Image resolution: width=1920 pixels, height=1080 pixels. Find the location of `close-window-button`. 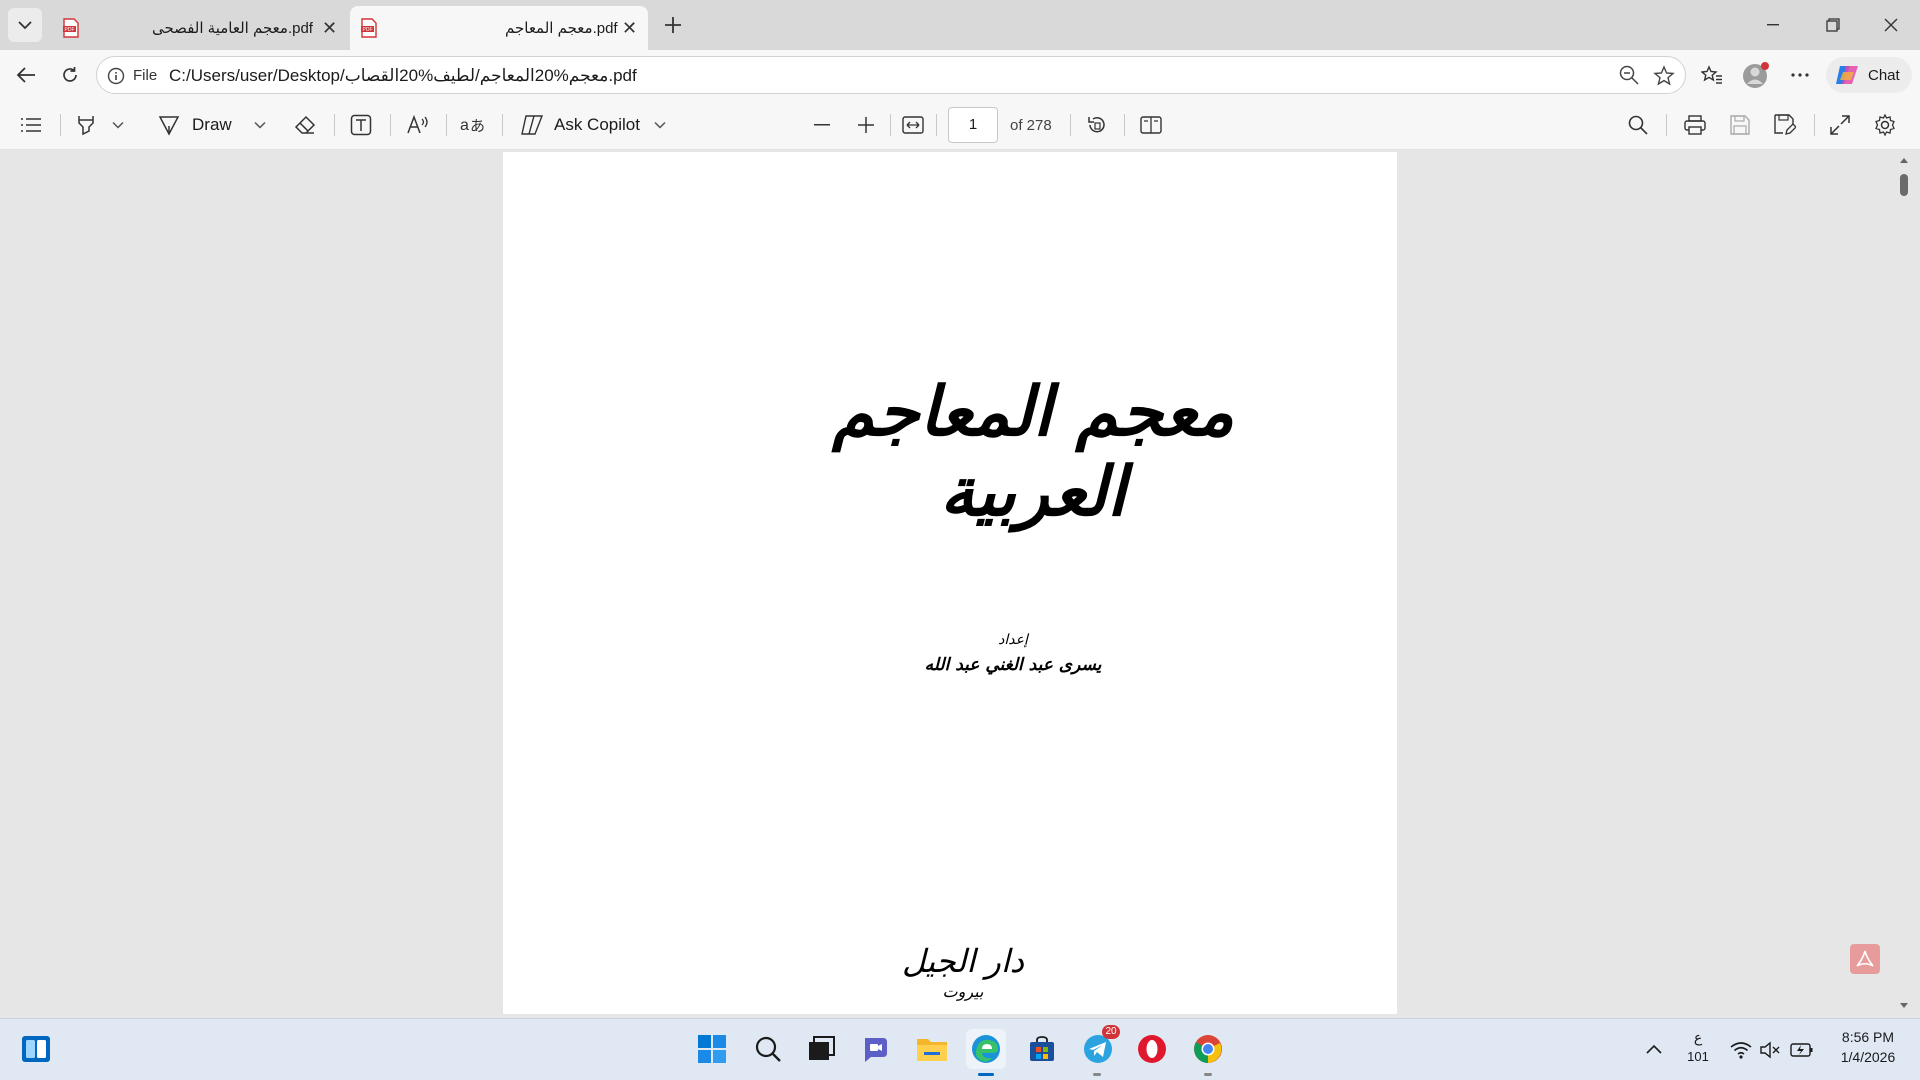

close-window-button is located at coordinates (1891, 25).